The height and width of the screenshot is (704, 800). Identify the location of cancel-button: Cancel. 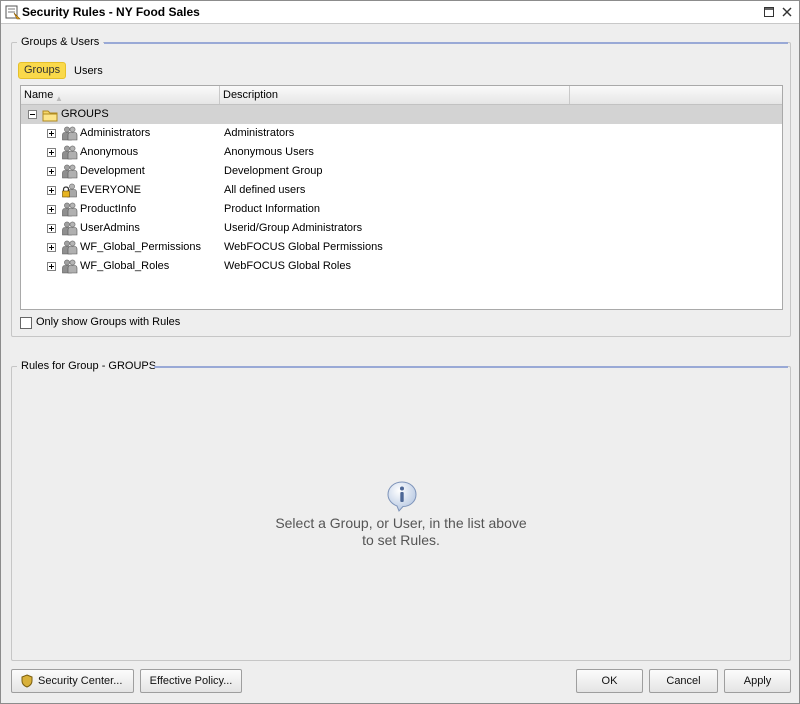
(683, 681).